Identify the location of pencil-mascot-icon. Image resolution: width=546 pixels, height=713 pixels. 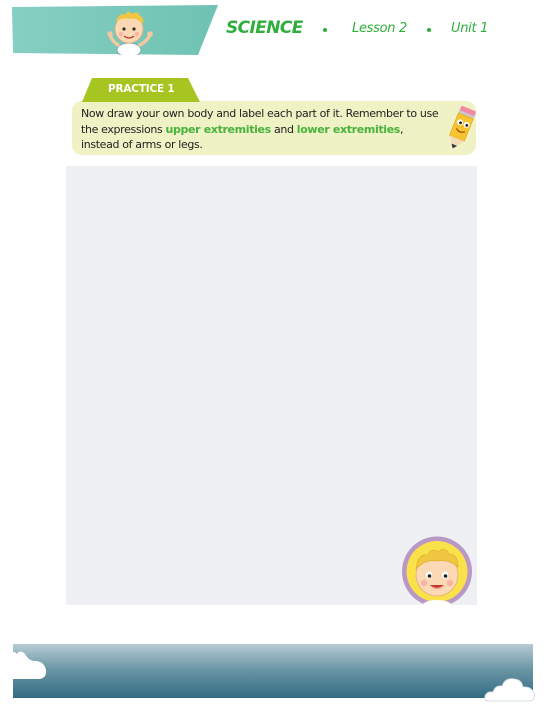
(462, 127).